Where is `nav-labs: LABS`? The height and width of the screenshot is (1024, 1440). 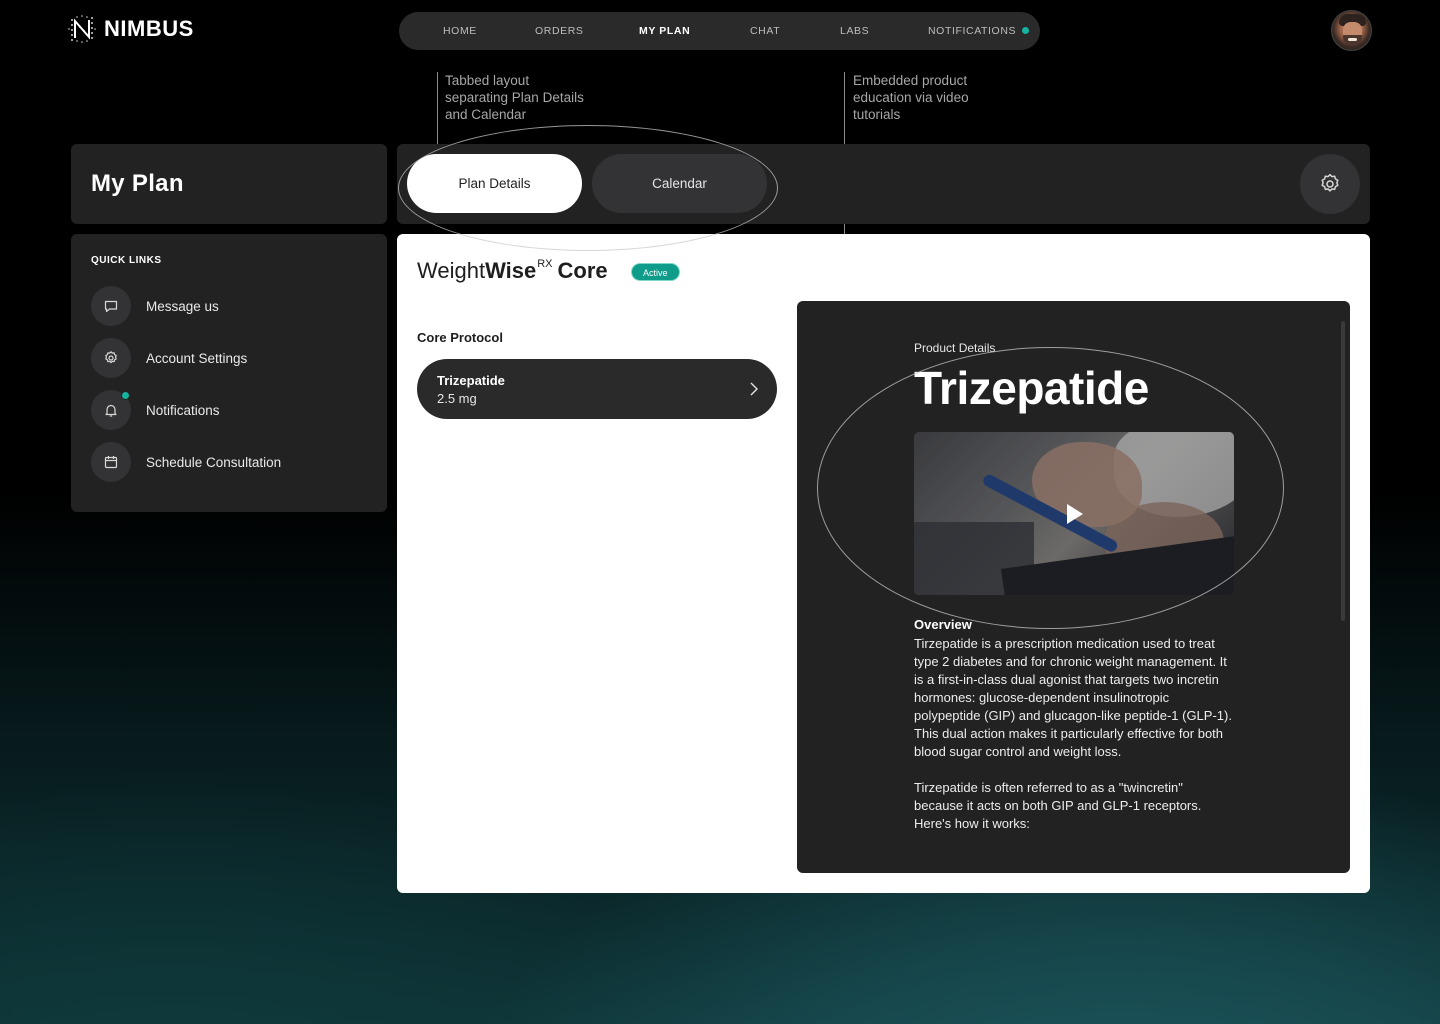
nav-labs: LABS is located at coordinates (854, 31).